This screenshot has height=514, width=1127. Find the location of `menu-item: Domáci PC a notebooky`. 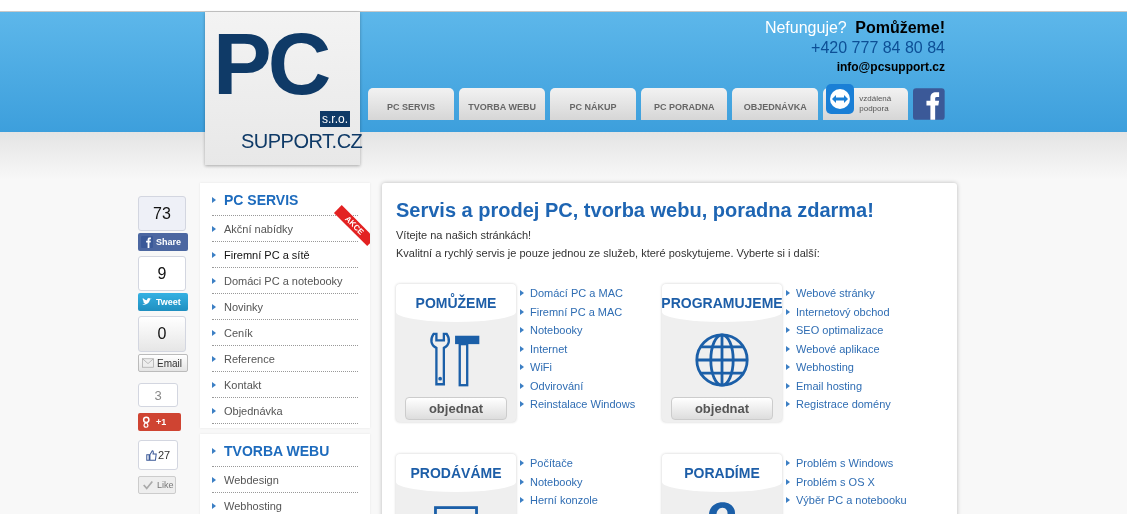

menu-item: Domáci PC a notebooky is located at coordinates (283, 280).